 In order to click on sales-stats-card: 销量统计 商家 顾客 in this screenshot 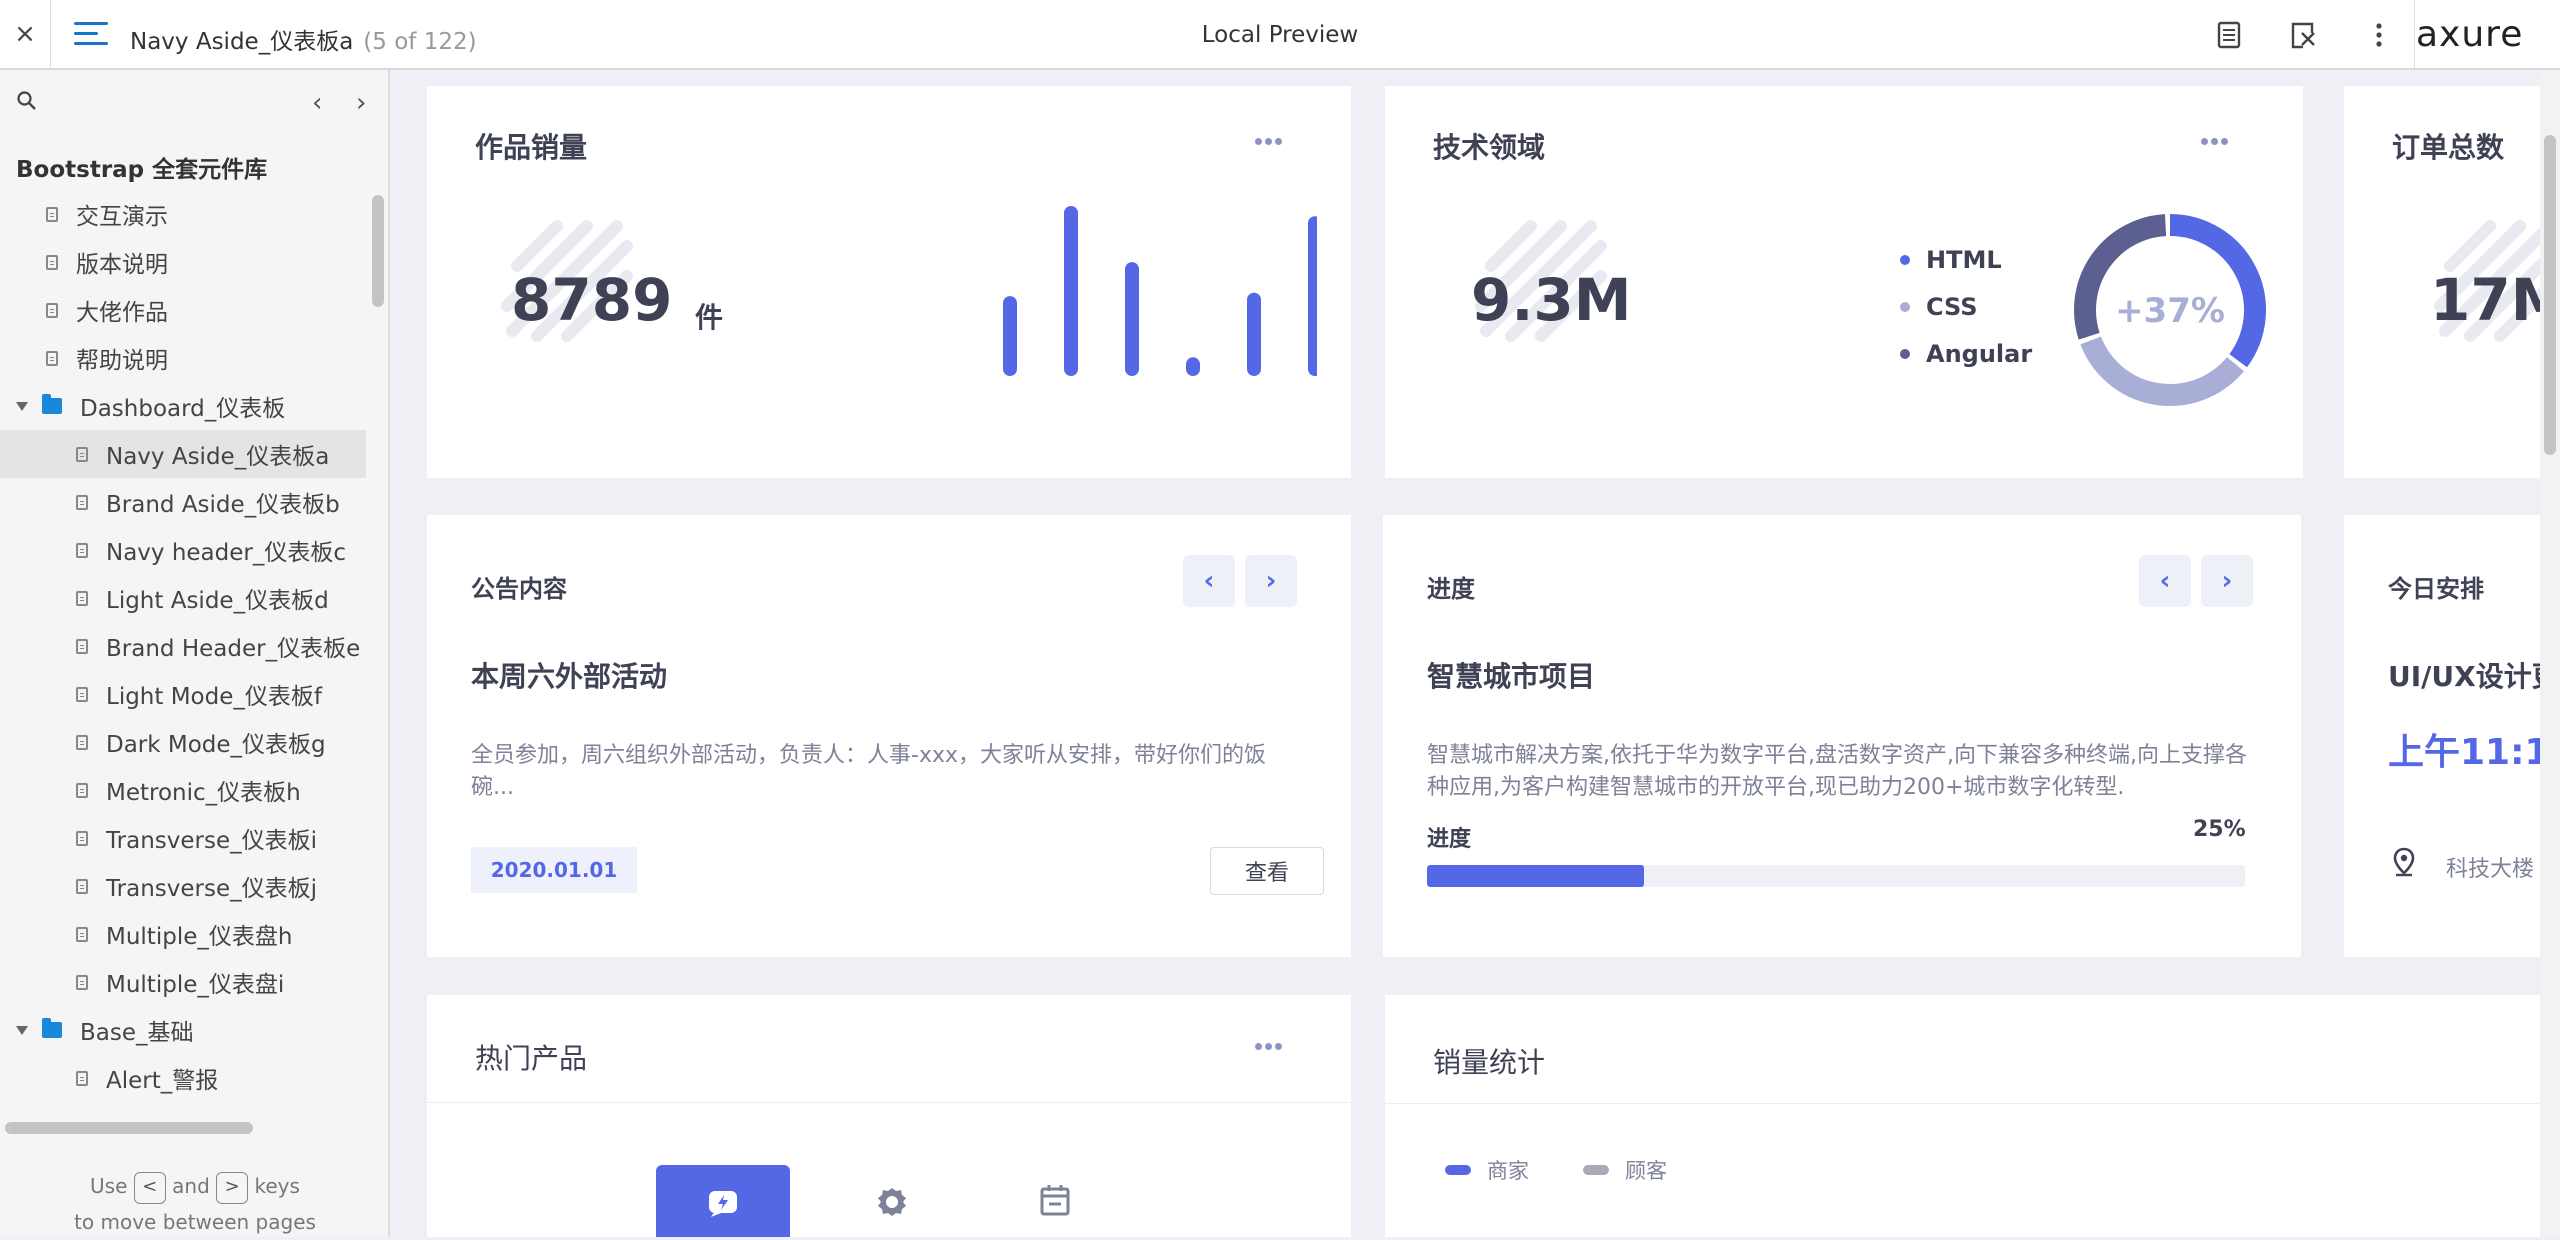, I will do `click(1962, 1116)`.